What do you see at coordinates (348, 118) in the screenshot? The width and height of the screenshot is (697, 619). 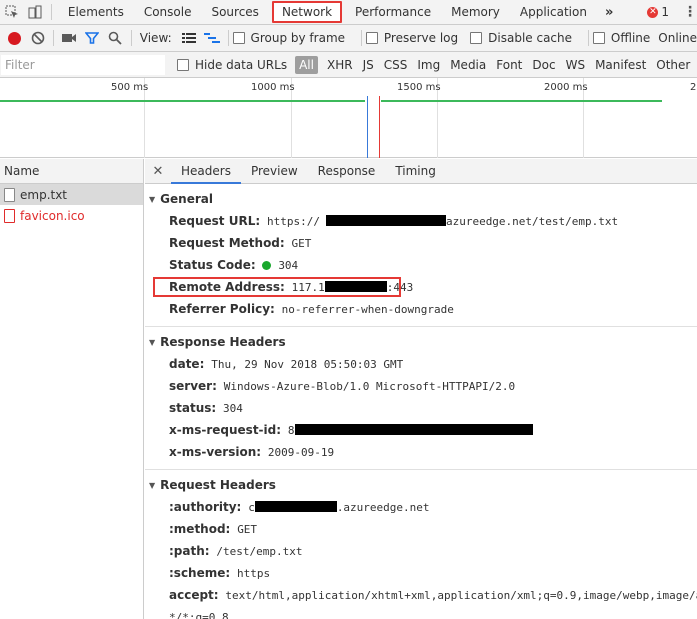 I see `network-overview-timeline: 500 ms 1000 ms 1500 ms 2000 ms 2` at bounding box center [348, 118].